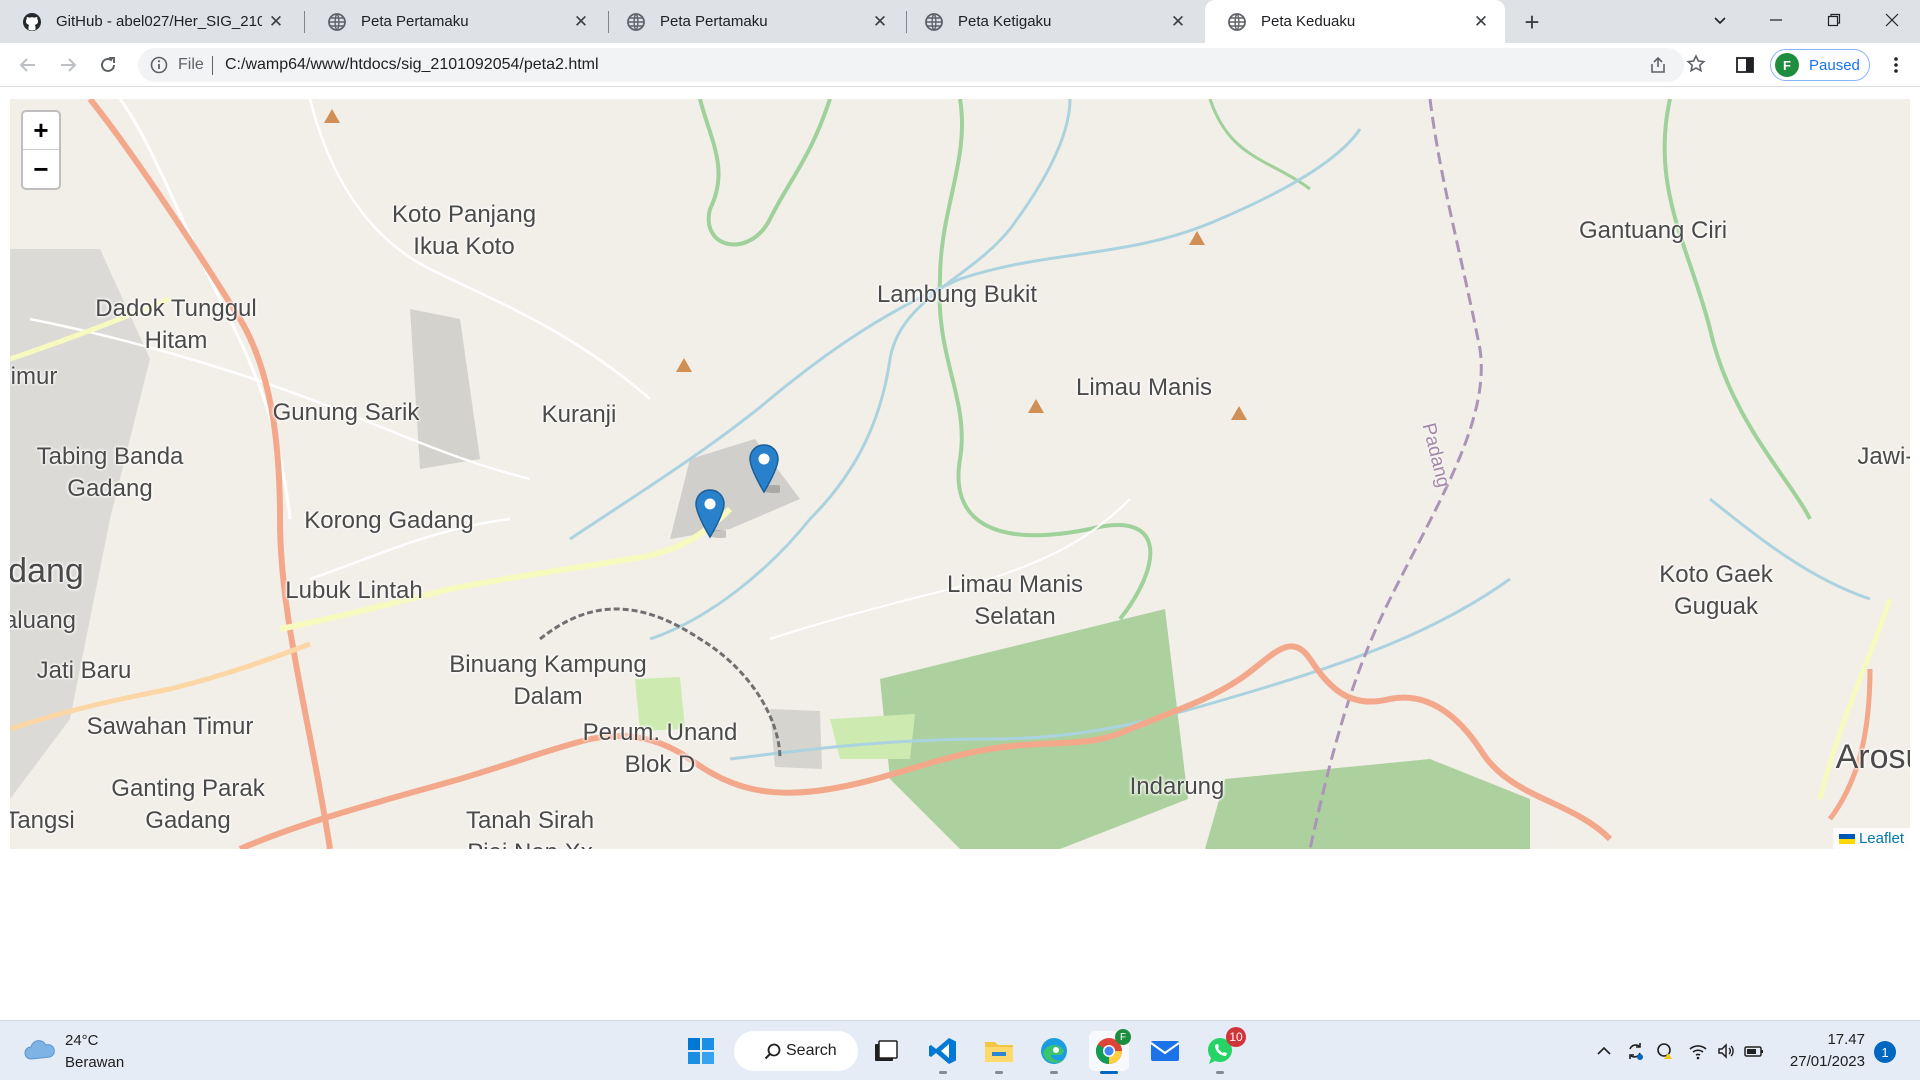  Describe the element at coordinates (354, 590) in the screenshot. I see `place-label: Lubuk Lintah` at that location.